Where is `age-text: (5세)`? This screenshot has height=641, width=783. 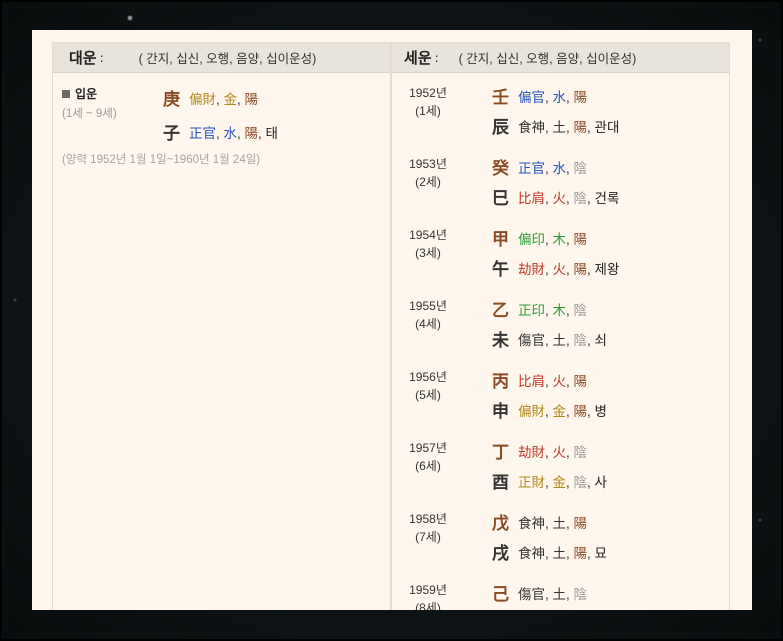
age-text: (5세) is located at coordinates (428, 395).